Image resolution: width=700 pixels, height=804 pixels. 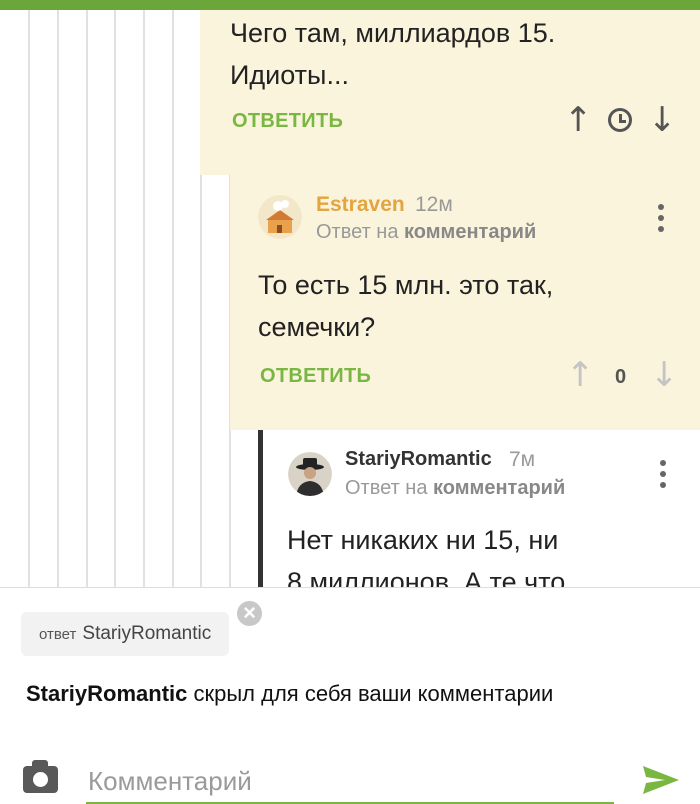 What do you see at coordinates (350, 782) in the screenshot?
I see `comment-input` at bounding box center [350, 782].